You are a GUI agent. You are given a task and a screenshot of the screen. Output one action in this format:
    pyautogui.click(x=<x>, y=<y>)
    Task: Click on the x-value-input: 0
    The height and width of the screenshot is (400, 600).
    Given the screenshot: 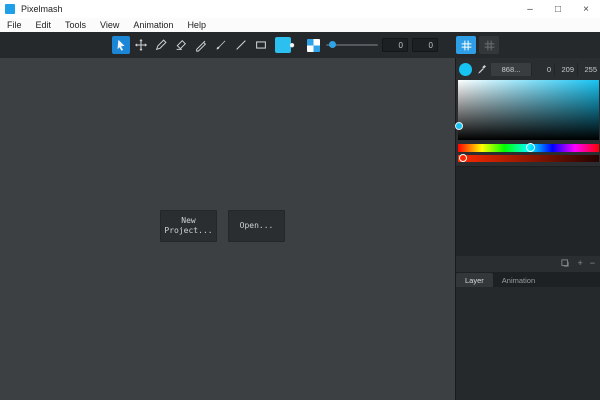 What is the action you would take?
    pyautogui.click(x=395, y=45)
    